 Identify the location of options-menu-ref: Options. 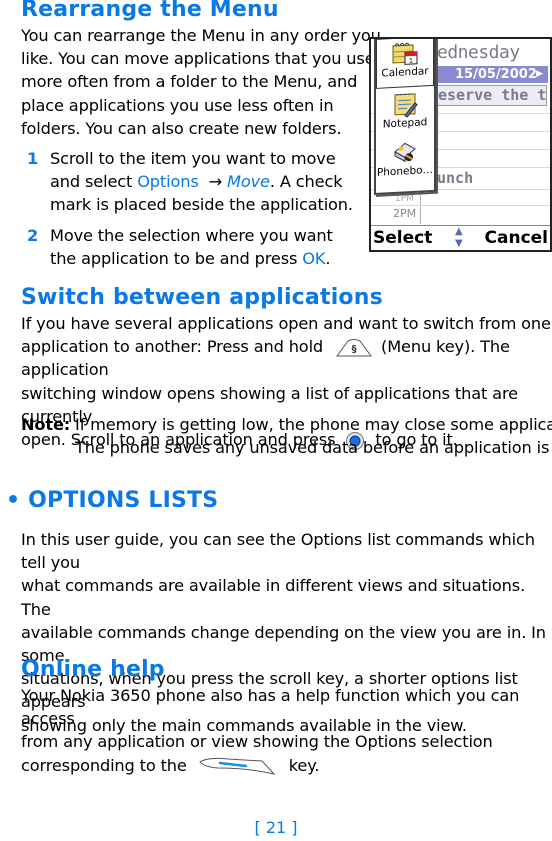
(168, 182).